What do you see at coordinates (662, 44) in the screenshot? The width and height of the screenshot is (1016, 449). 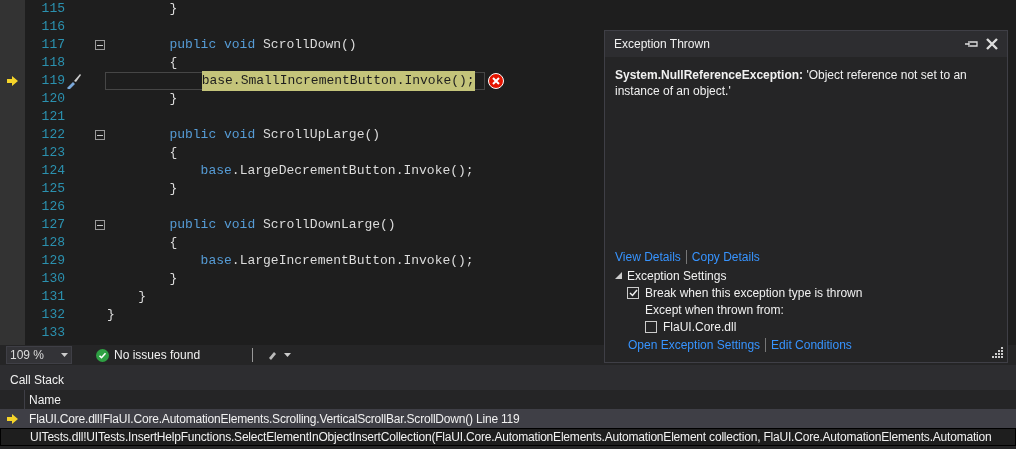 I see `popup-title: Exception Thrown` at bounding box center [662, 44].